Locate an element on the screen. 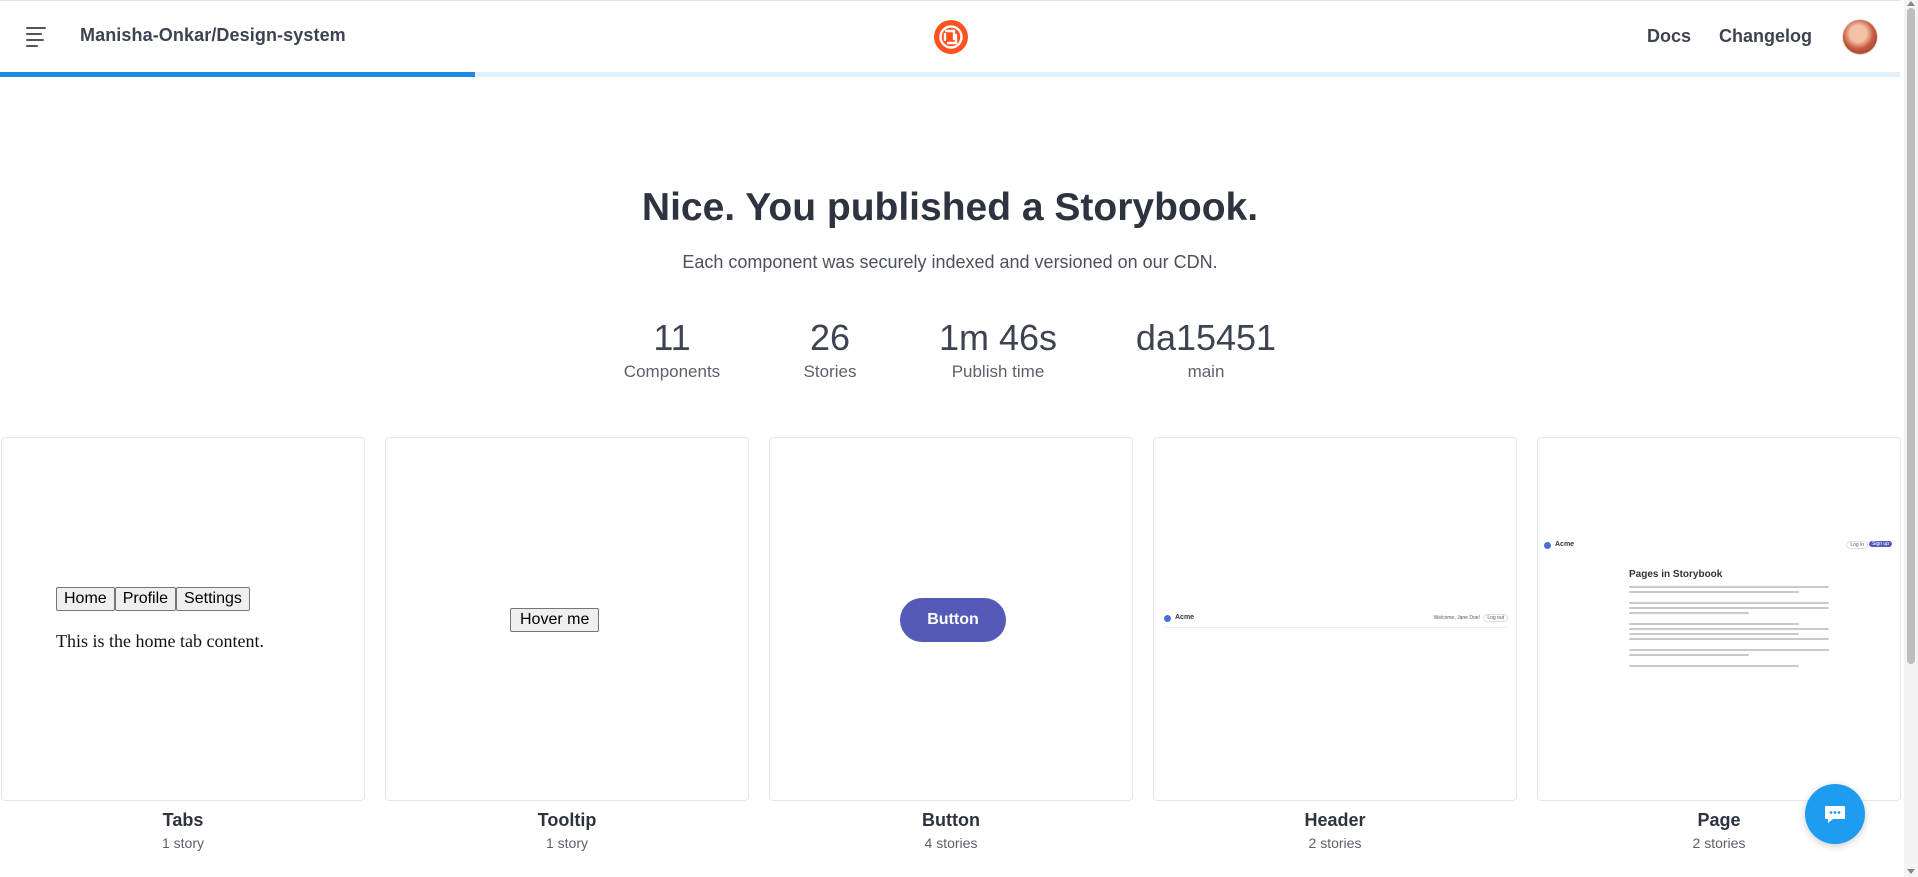 The image size is (1918, 877). stat-publish-time: 1m 46s Publish time is located at coordinates (998, 350).